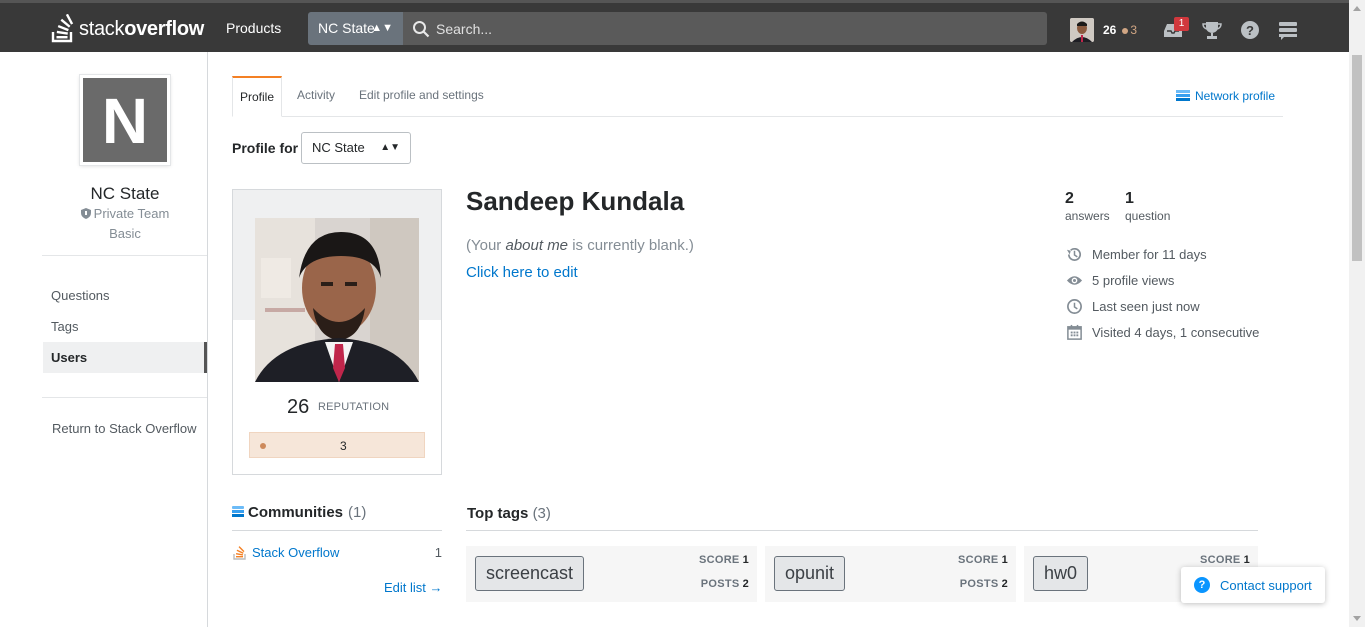 The image size is (1365, 627). What do you see at coordinates (890, 574) in the screenshot?
I see `top-tag-card: opunit SCORE 1 POSTS 2` at bounding box center [890, 574].